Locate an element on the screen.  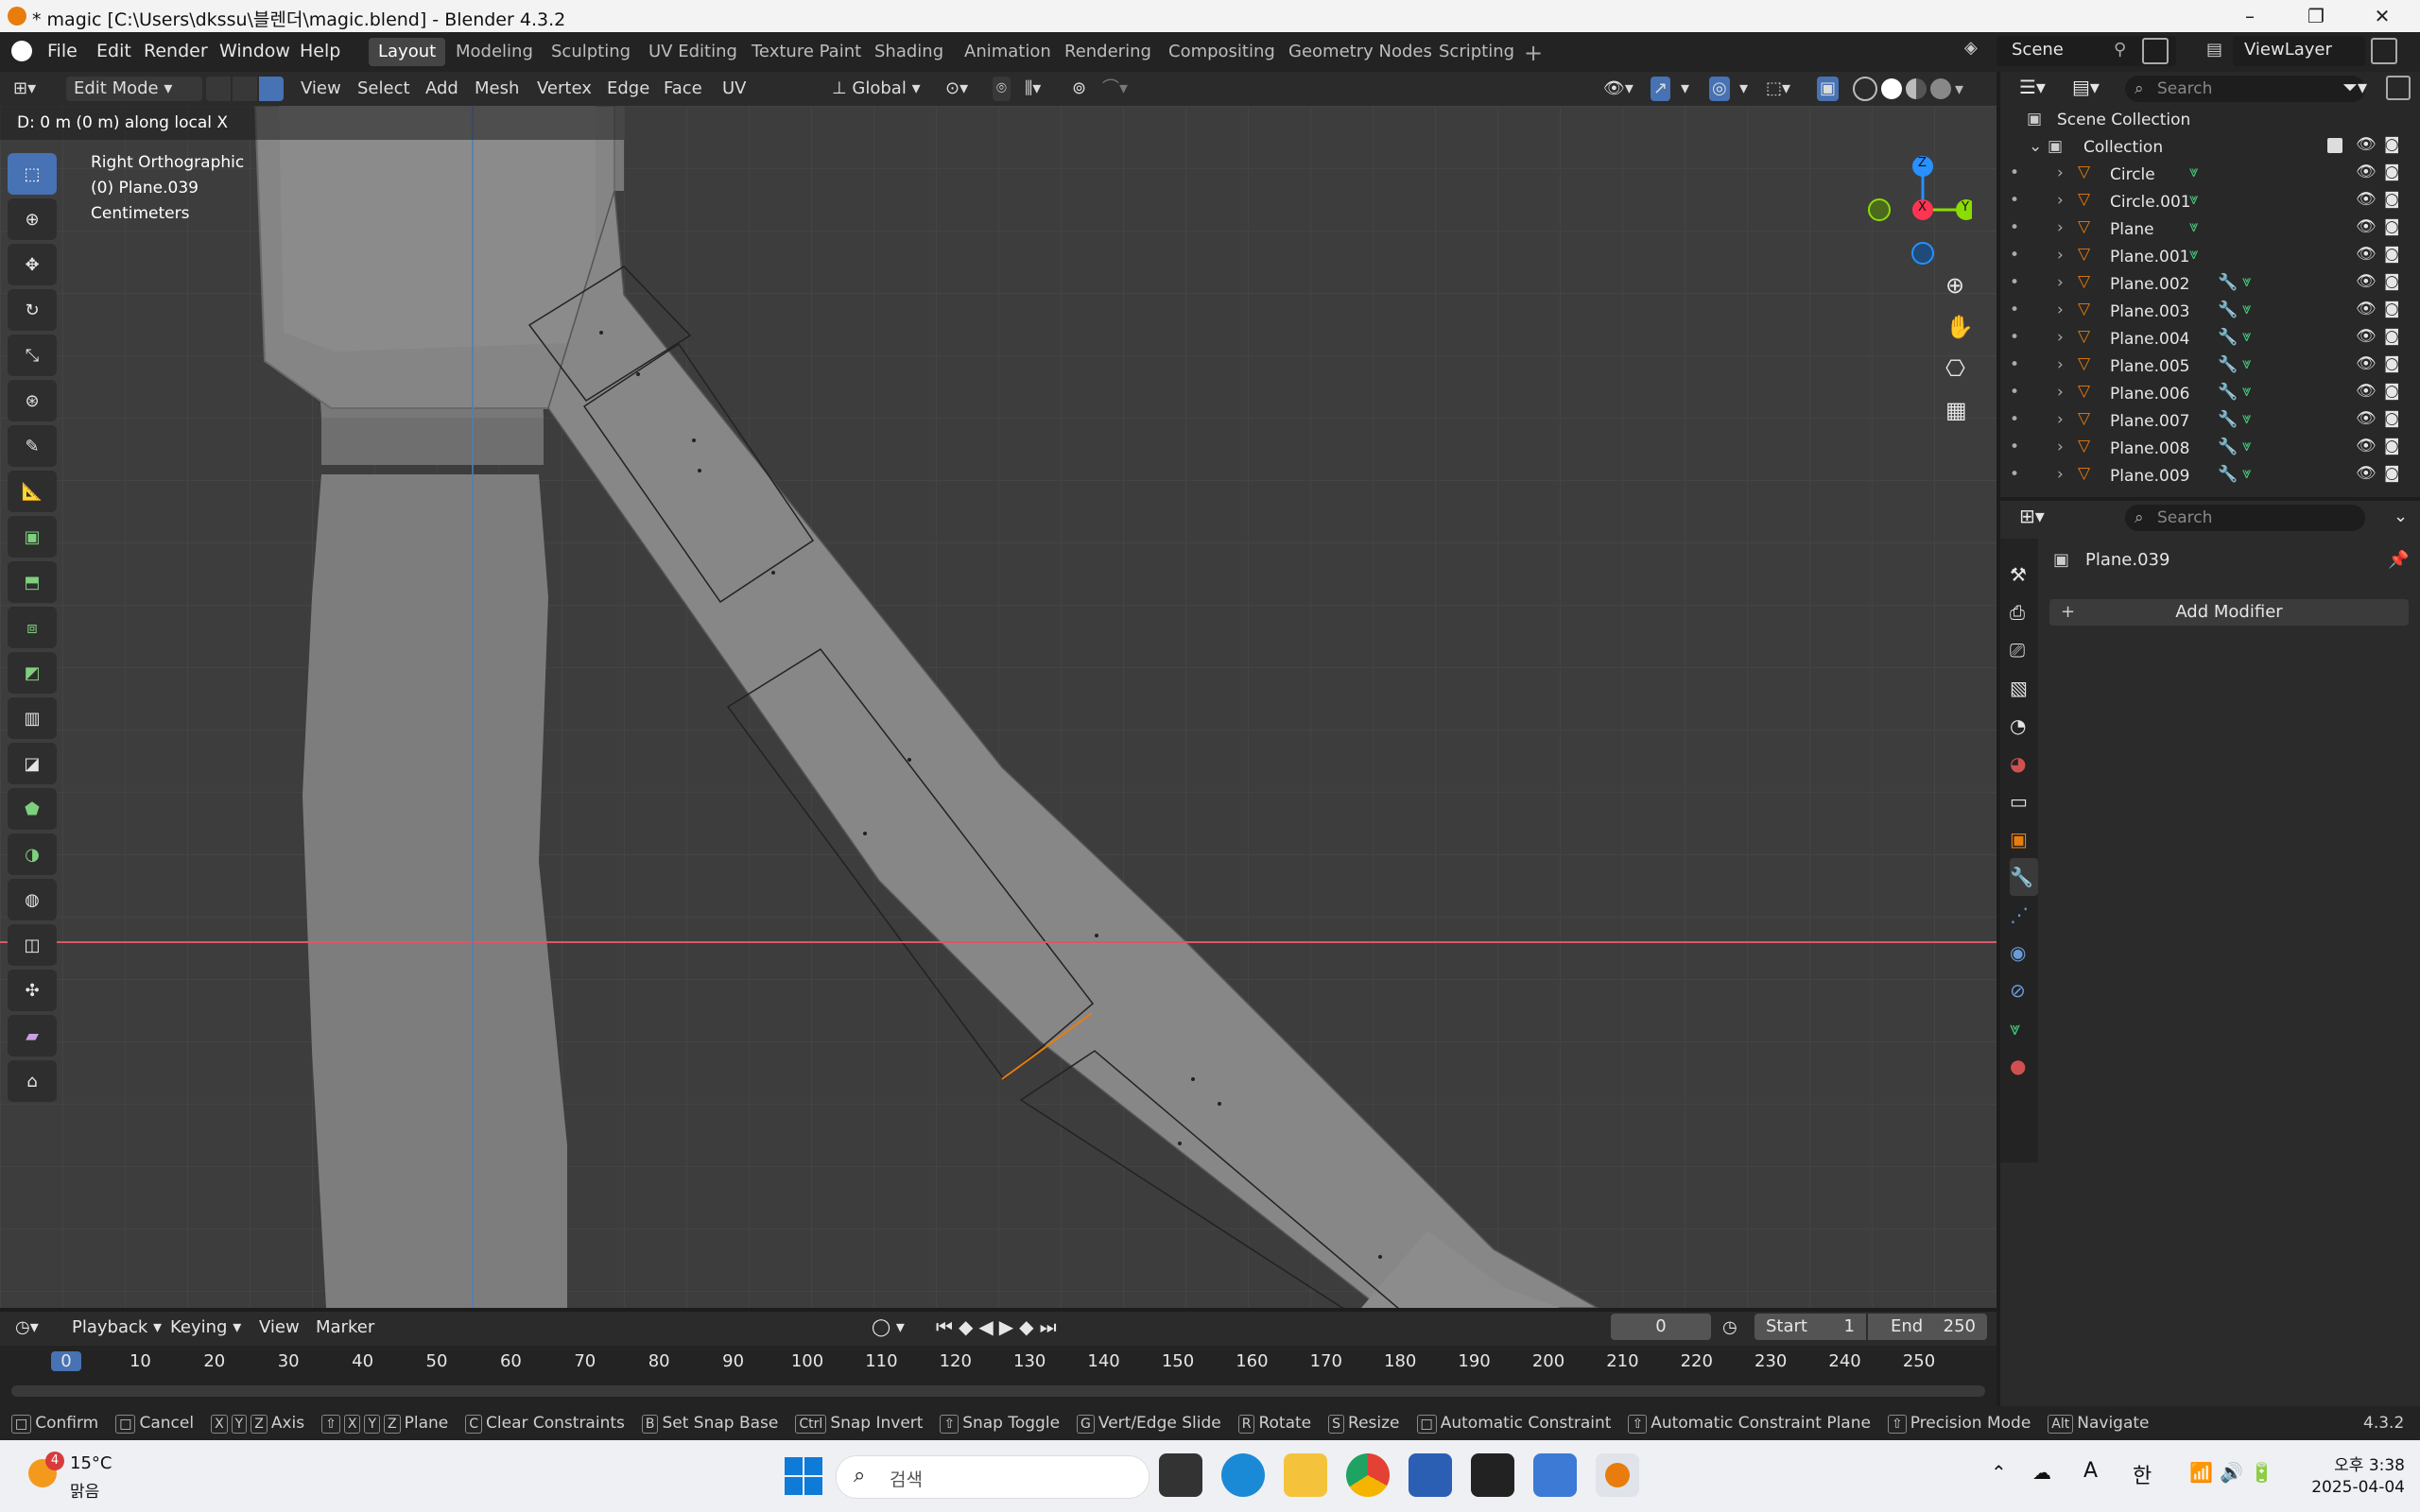
preview-range-icon: ◷ is located at coordinates (1729, 1327).